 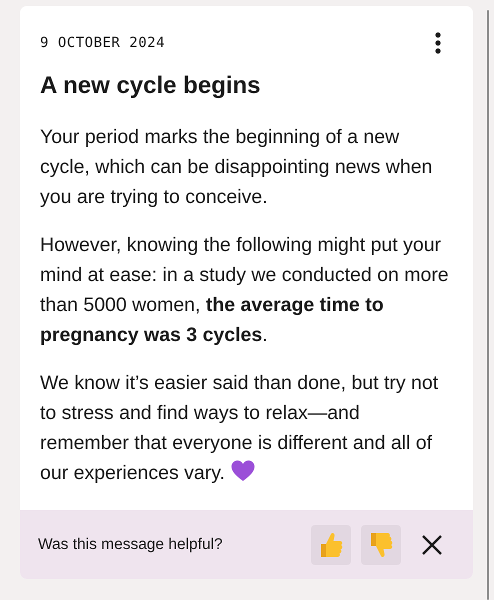 What do you see at coordinates (151, 86) in the screenshot?
I see `message-title: A new cycle begins` at bounding box center [151, 86].